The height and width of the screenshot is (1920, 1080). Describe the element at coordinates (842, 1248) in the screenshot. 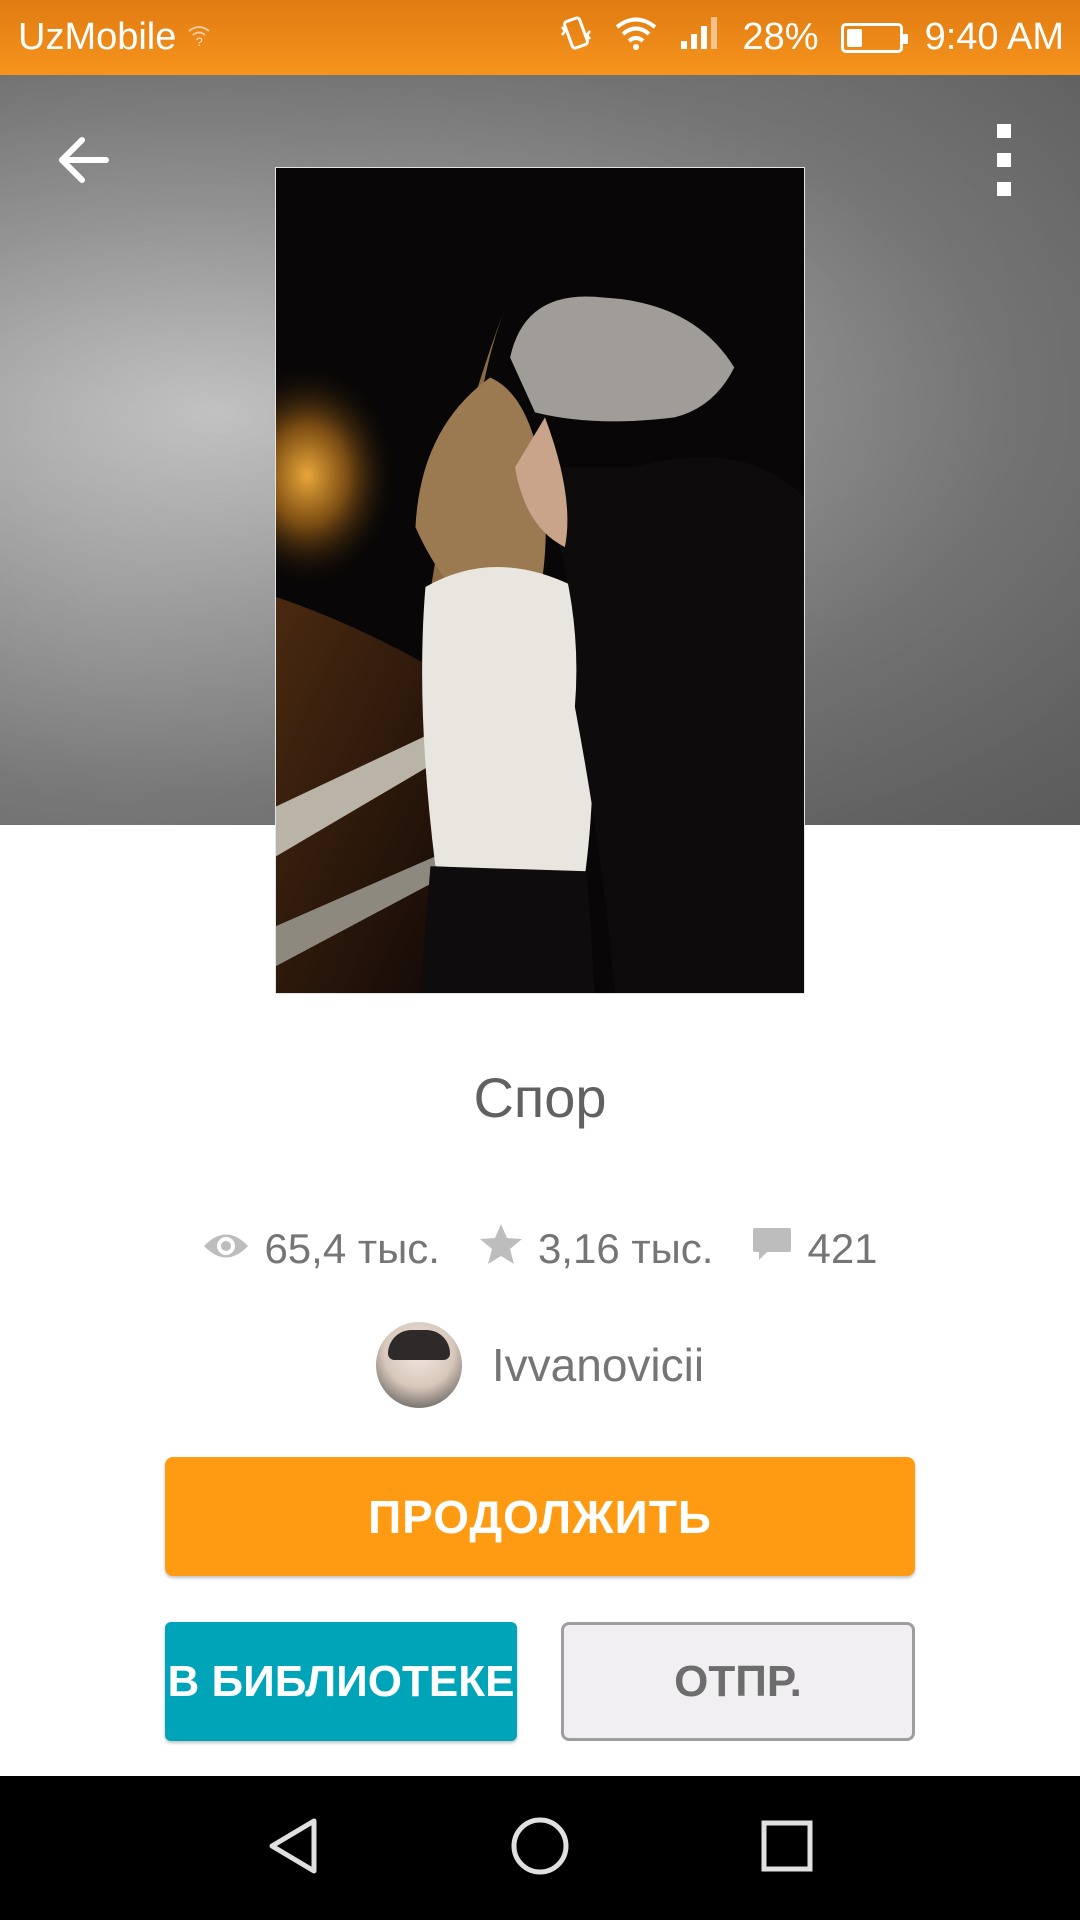

I see `comments-count: 421` at that location.